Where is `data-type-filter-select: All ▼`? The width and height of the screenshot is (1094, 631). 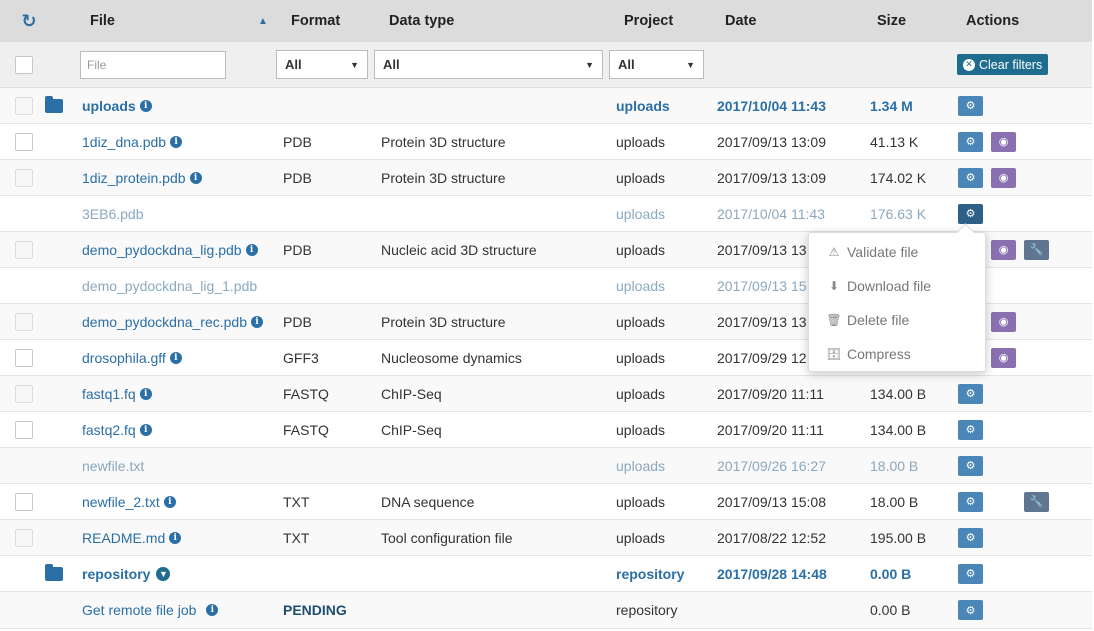 data-type-filter-select: All ▼ is located at coordinates (488, 64).